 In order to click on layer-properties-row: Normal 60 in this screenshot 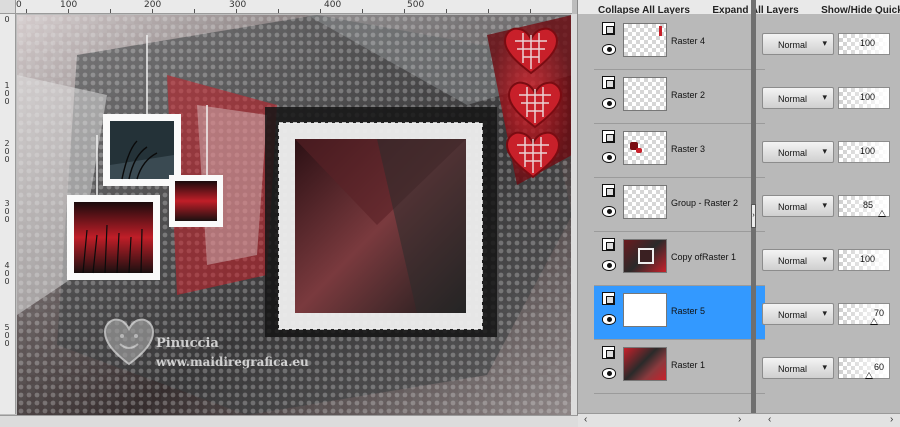, I will do `click(830, 369)`.